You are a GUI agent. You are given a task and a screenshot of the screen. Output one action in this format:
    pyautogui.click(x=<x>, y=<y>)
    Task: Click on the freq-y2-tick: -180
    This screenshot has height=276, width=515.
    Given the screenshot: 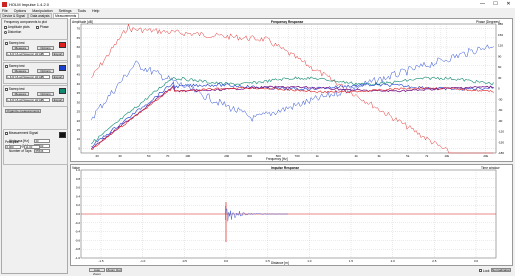 What is the action you would take?
    pyautogui.click(x=501, y=153)
    